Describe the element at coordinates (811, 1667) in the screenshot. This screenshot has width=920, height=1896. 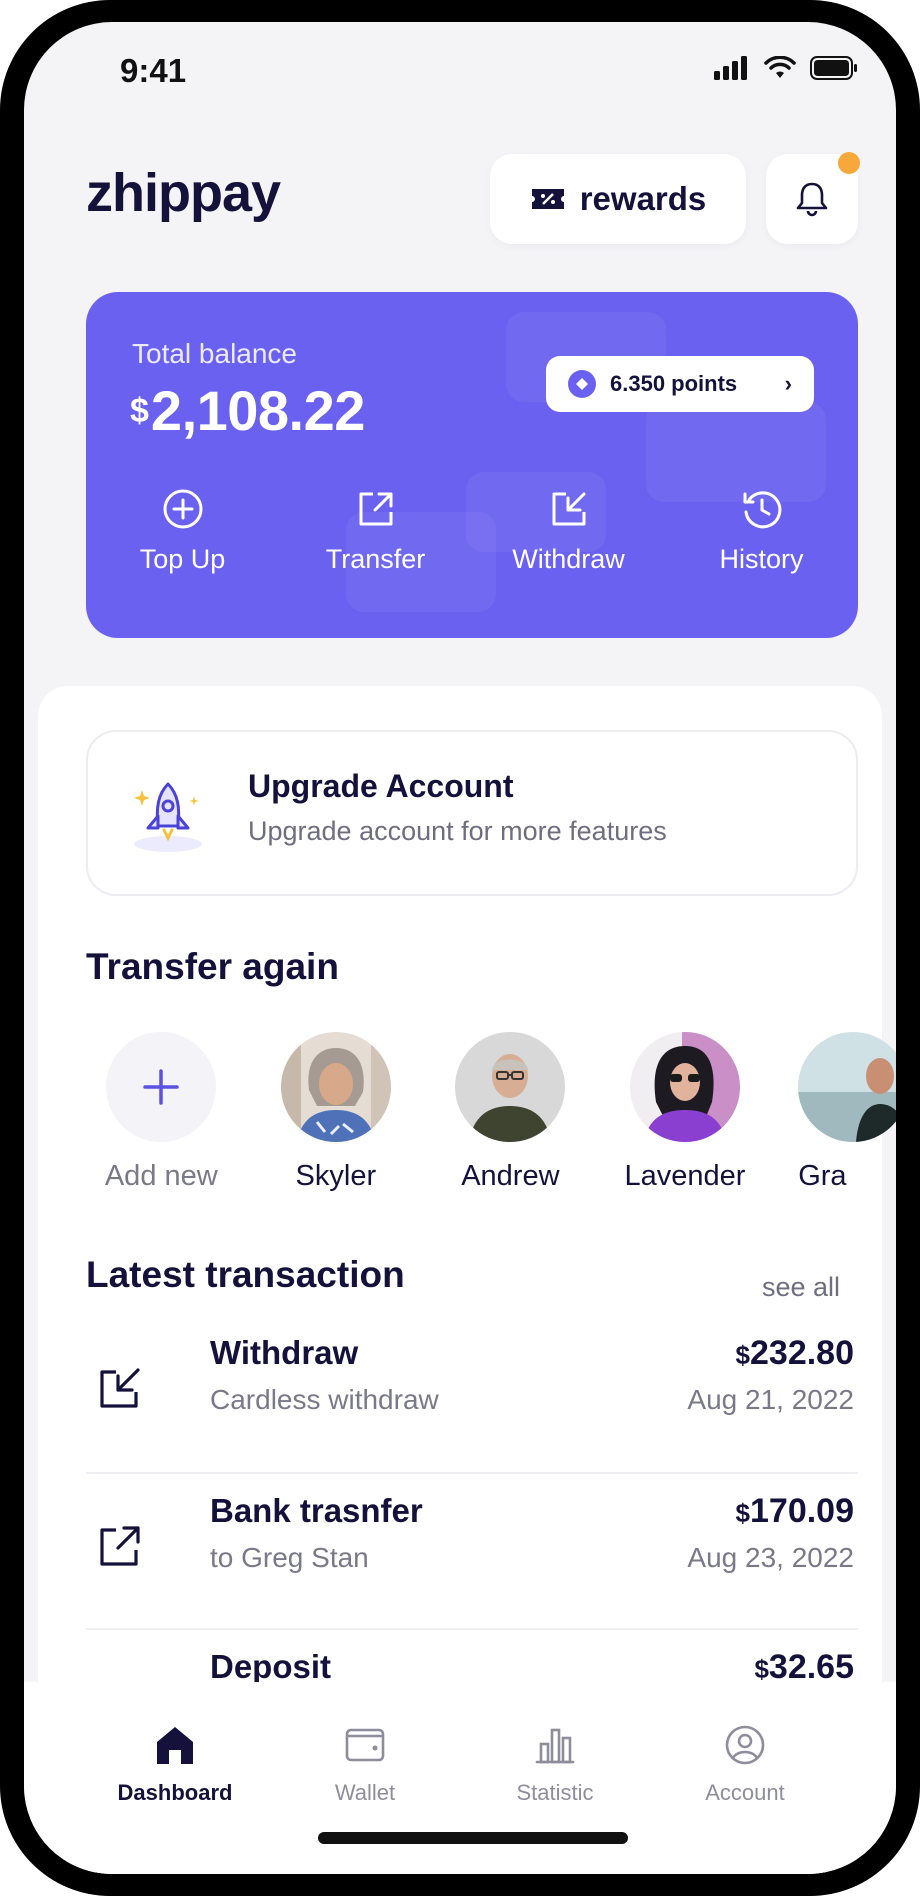
I see `transaction-amount-value: 32.65` at that location.